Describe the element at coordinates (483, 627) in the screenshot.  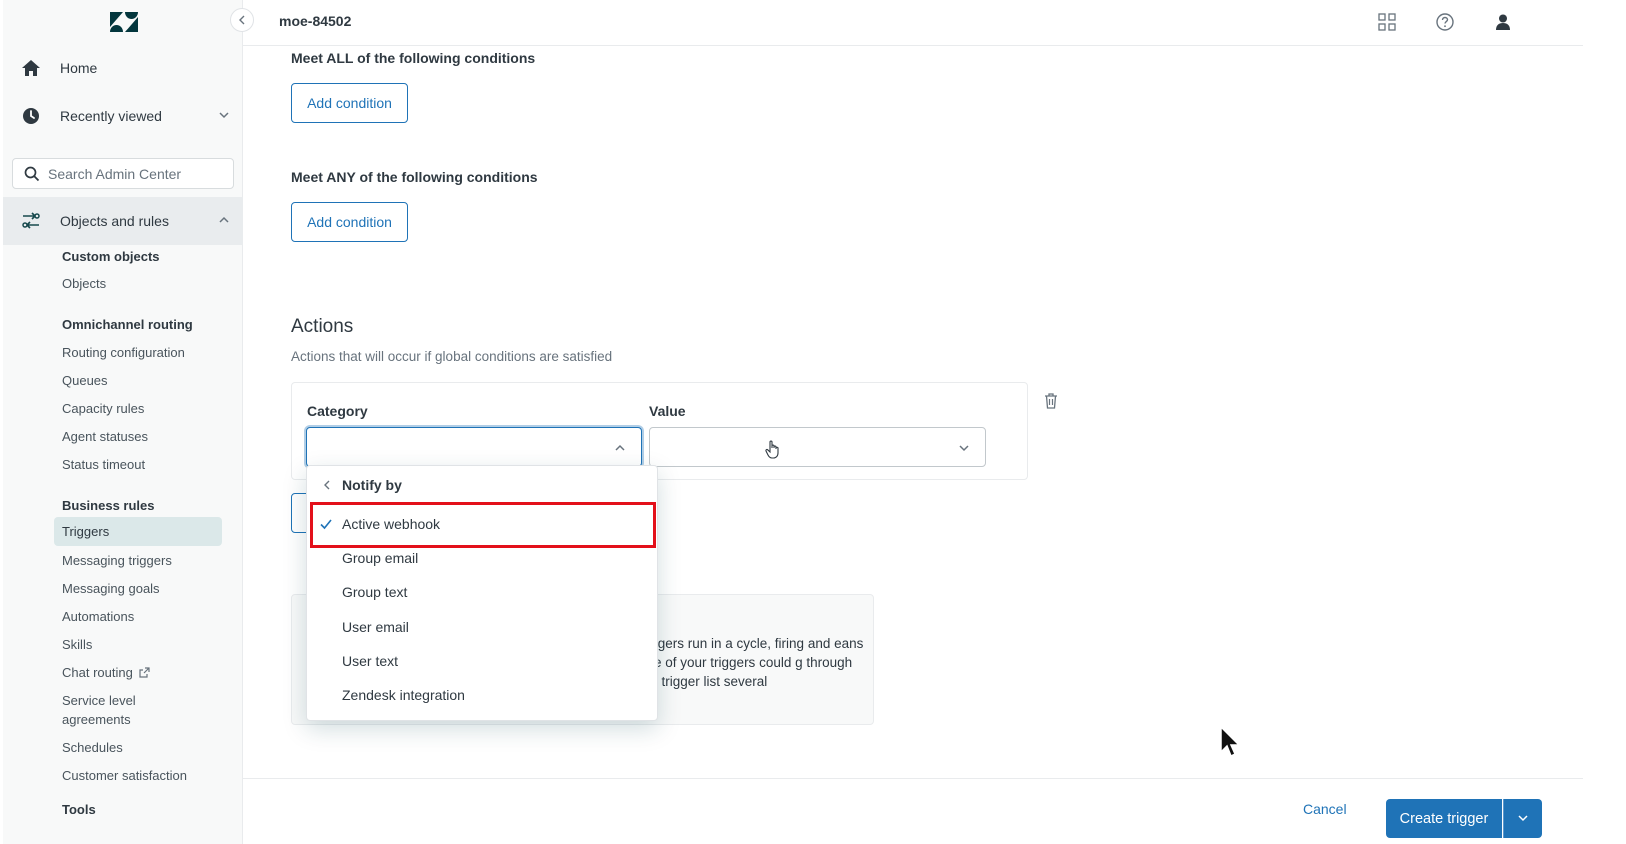
I see `dropdown-option-user-email: User email` at that location.